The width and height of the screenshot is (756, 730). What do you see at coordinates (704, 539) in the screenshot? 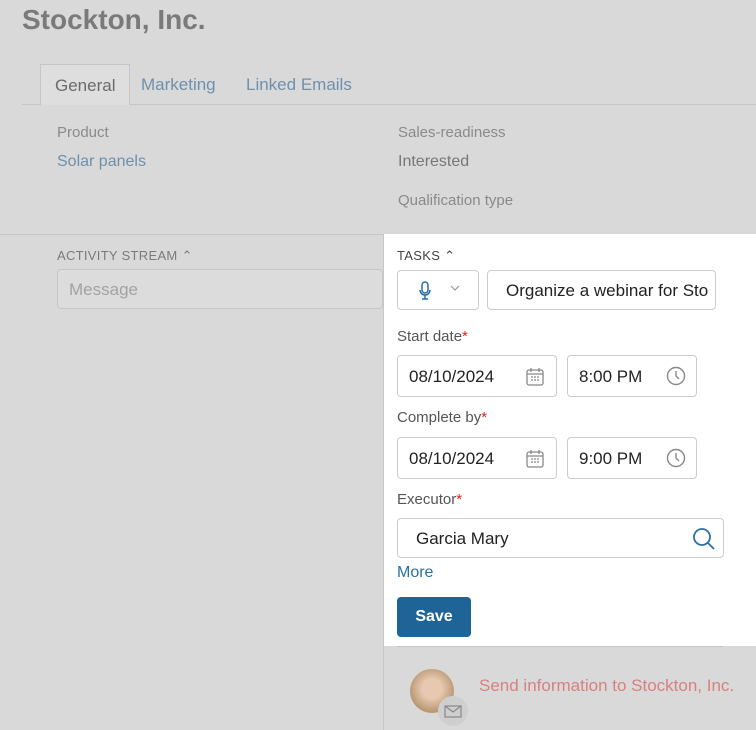
I see `search-icon` at bounding box center [704, 539].